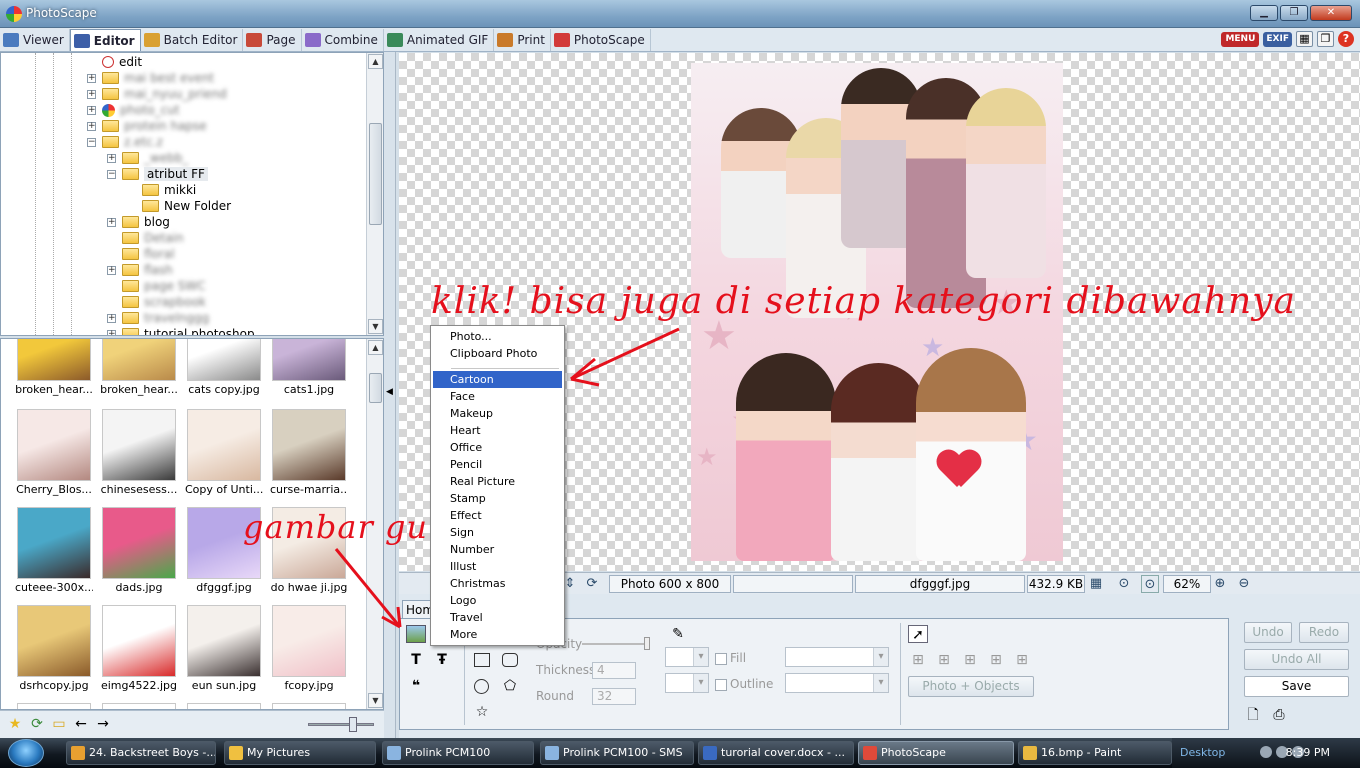 Image resolution: width=1360 pixels, height=768 pixels. What do you see at coordinates (1202, 752) in the screenshot?
I see `desktop-toolbar-label: Desktop` at bounding box center [1202, 752].